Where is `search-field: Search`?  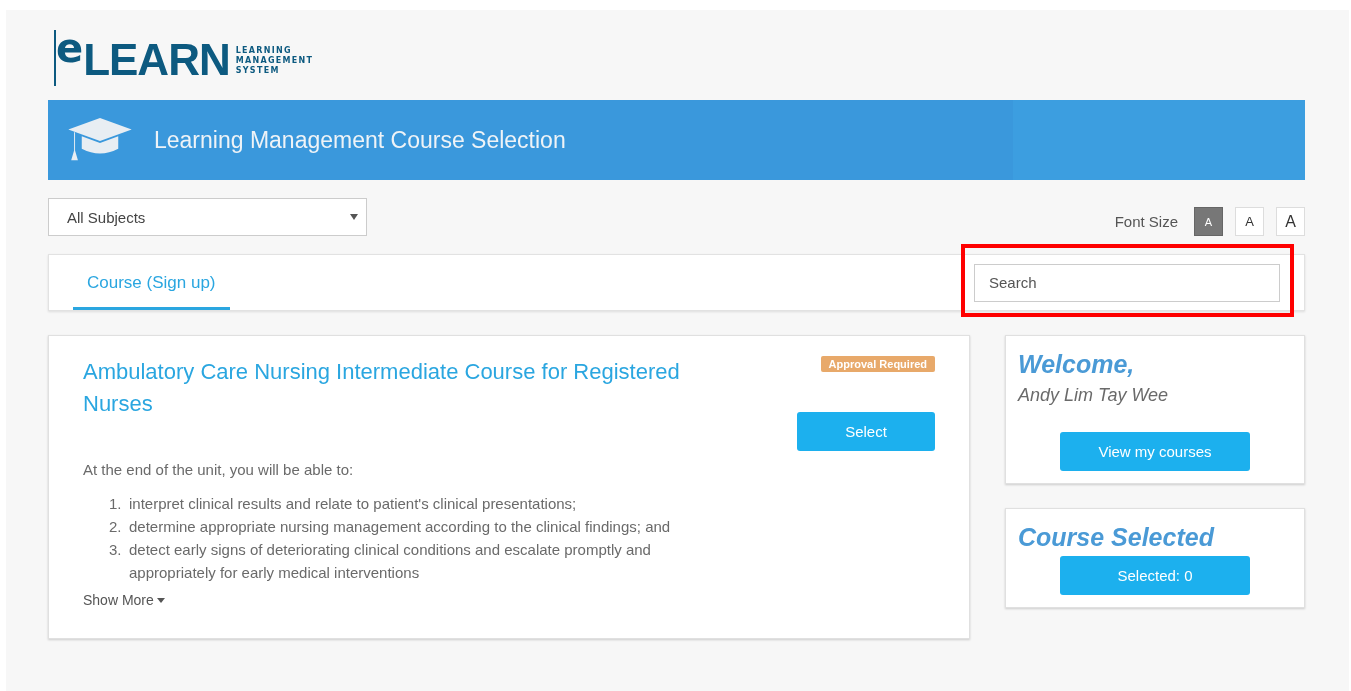
search-field: Search is located at coordinates (1127, 282).